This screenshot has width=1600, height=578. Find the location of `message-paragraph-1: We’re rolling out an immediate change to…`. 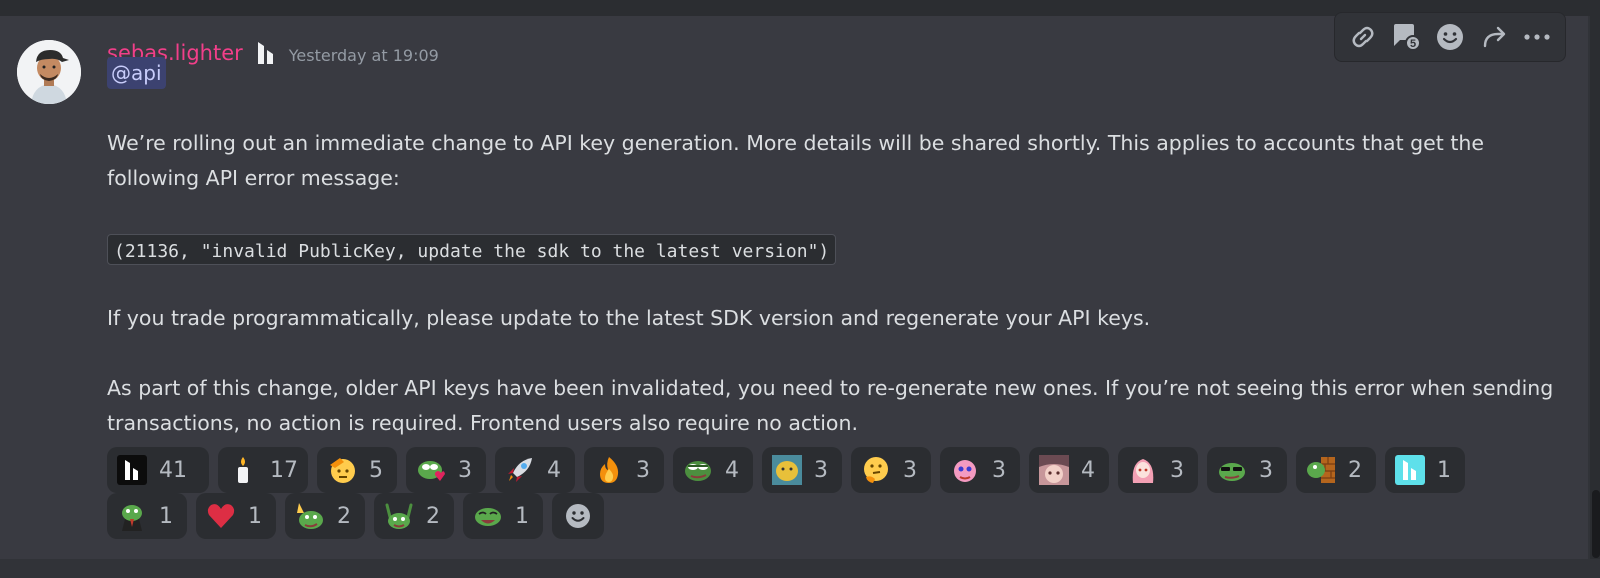

message-paragraph-1: We’re rolling out an immediate change to… is located at coordinates (795, 160).